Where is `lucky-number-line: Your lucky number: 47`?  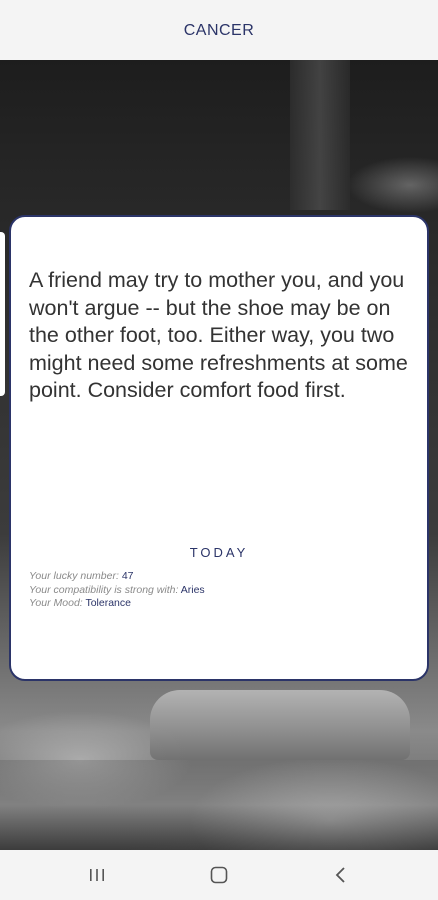
lucky-number-line: Your lucky number: 47 is located at coordinates (117, 577).